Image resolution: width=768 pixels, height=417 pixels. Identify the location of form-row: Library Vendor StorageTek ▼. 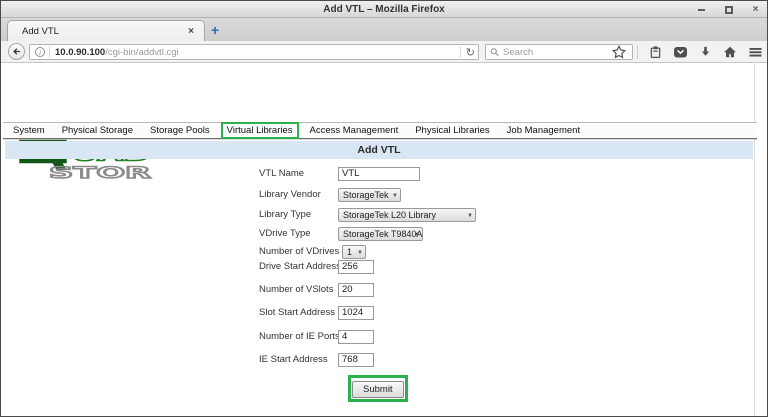
(330, 194).